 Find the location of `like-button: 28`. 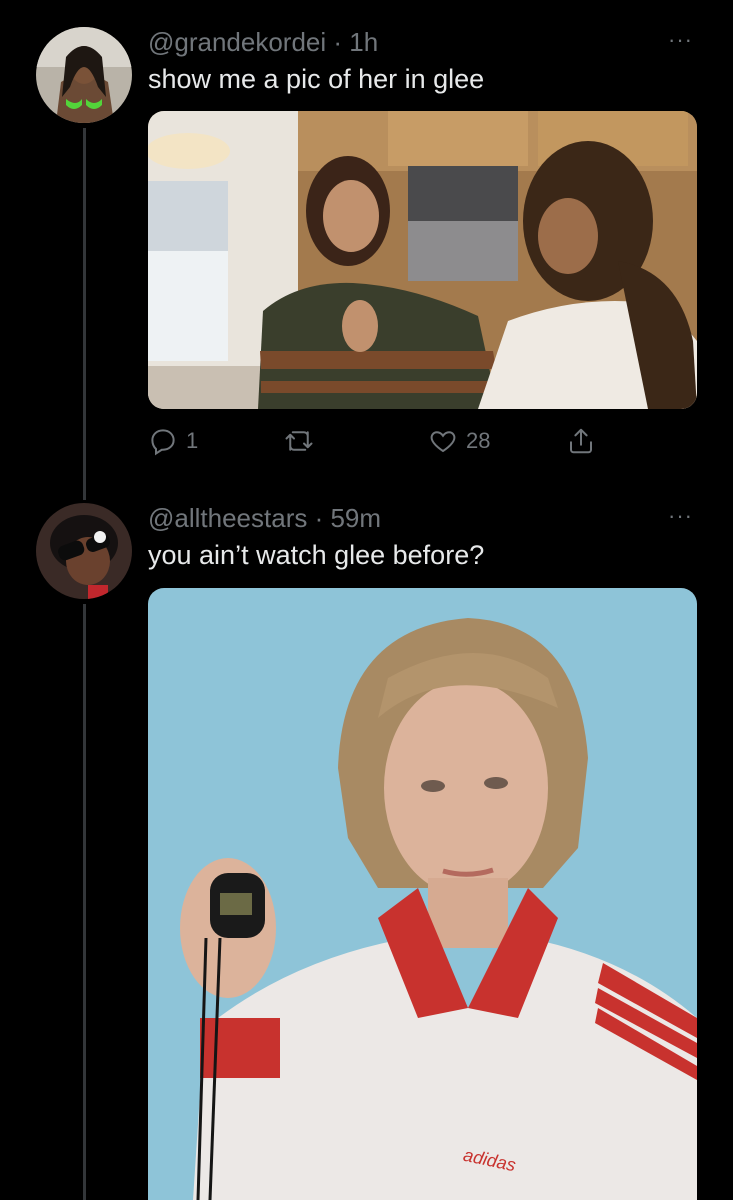

like-button: 28 is located at coordinates (459, 441).